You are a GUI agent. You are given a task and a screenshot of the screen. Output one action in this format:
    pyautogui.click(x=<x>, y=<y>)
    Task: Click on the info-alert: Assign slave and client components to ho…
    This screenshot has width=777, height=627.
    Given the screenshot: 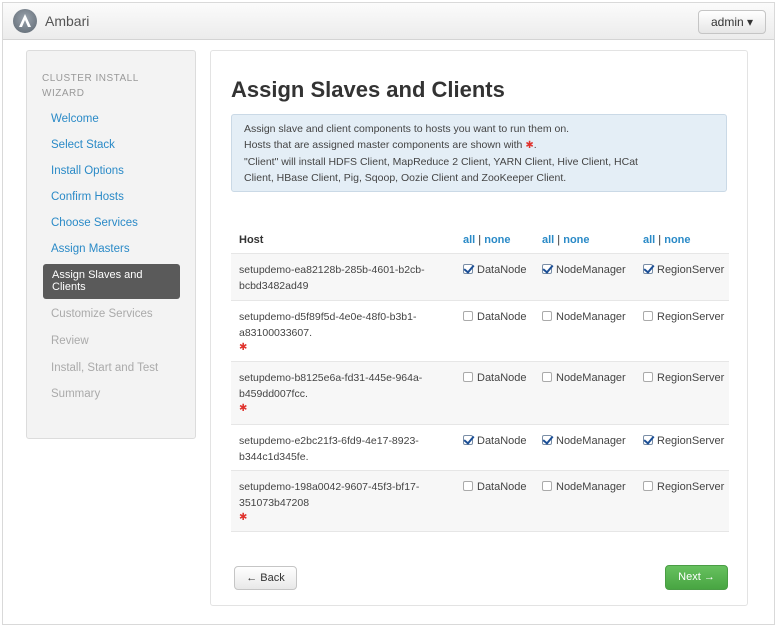 What is the action you would take?
    pyautogui.click(x=479, y=153)
    